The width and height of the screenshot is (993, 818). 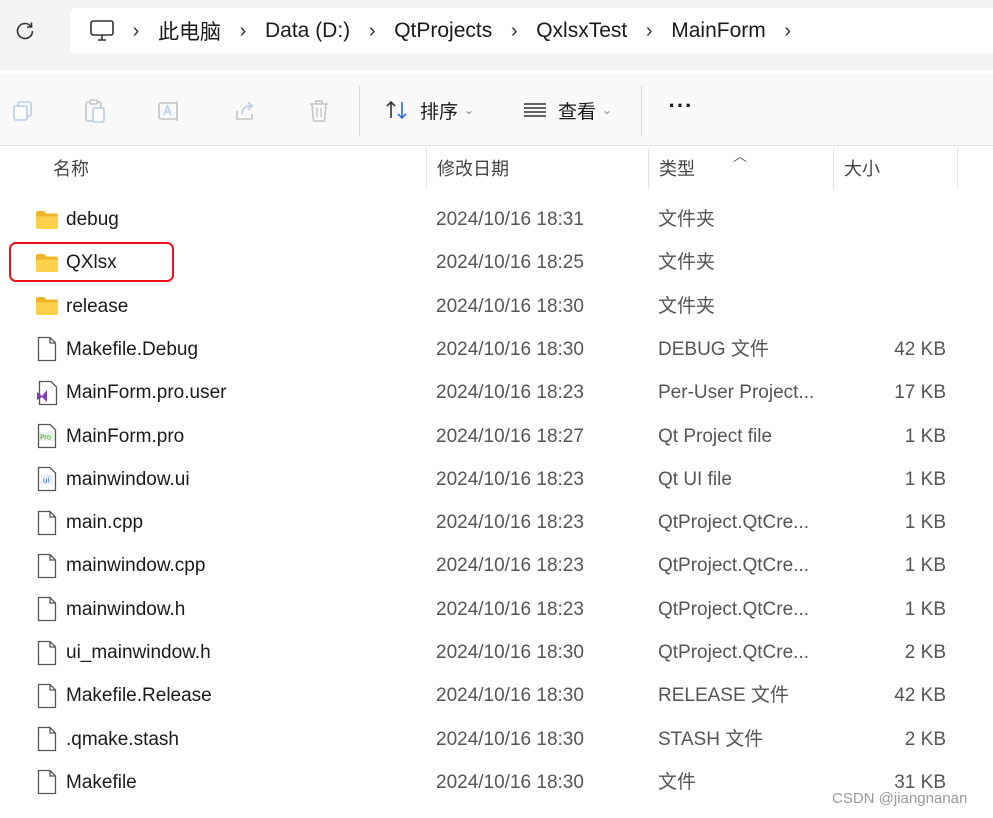 I want to click on column-header-size: 大小, so click(x=895, y=169).